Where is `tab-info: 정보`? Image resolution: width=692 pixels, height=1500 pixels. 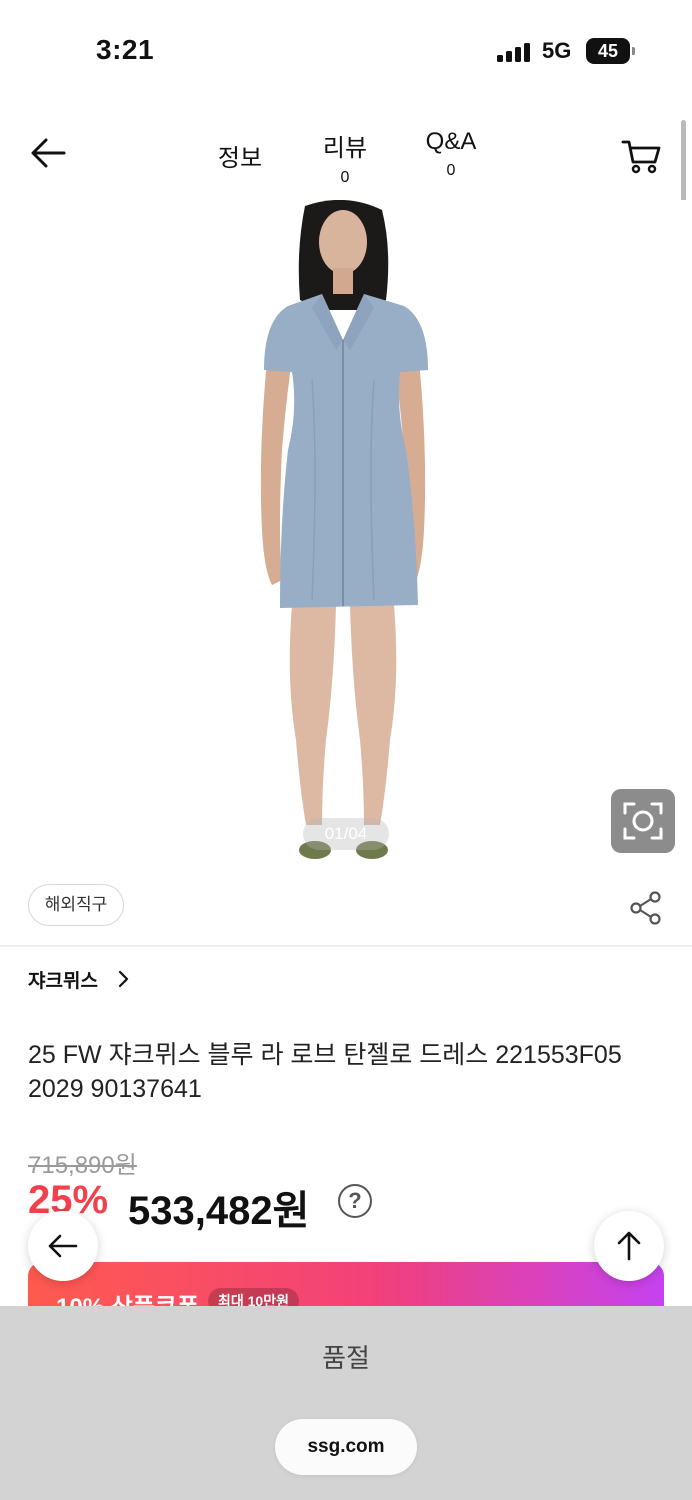
tab-info: 정보 is located at coordinates (240, 155).